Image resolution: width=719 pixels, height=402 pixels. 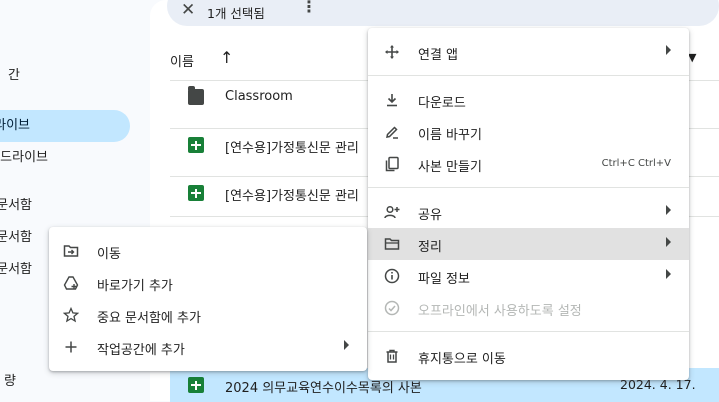 I want to click on plus-icon, so click(x=71, y=347).